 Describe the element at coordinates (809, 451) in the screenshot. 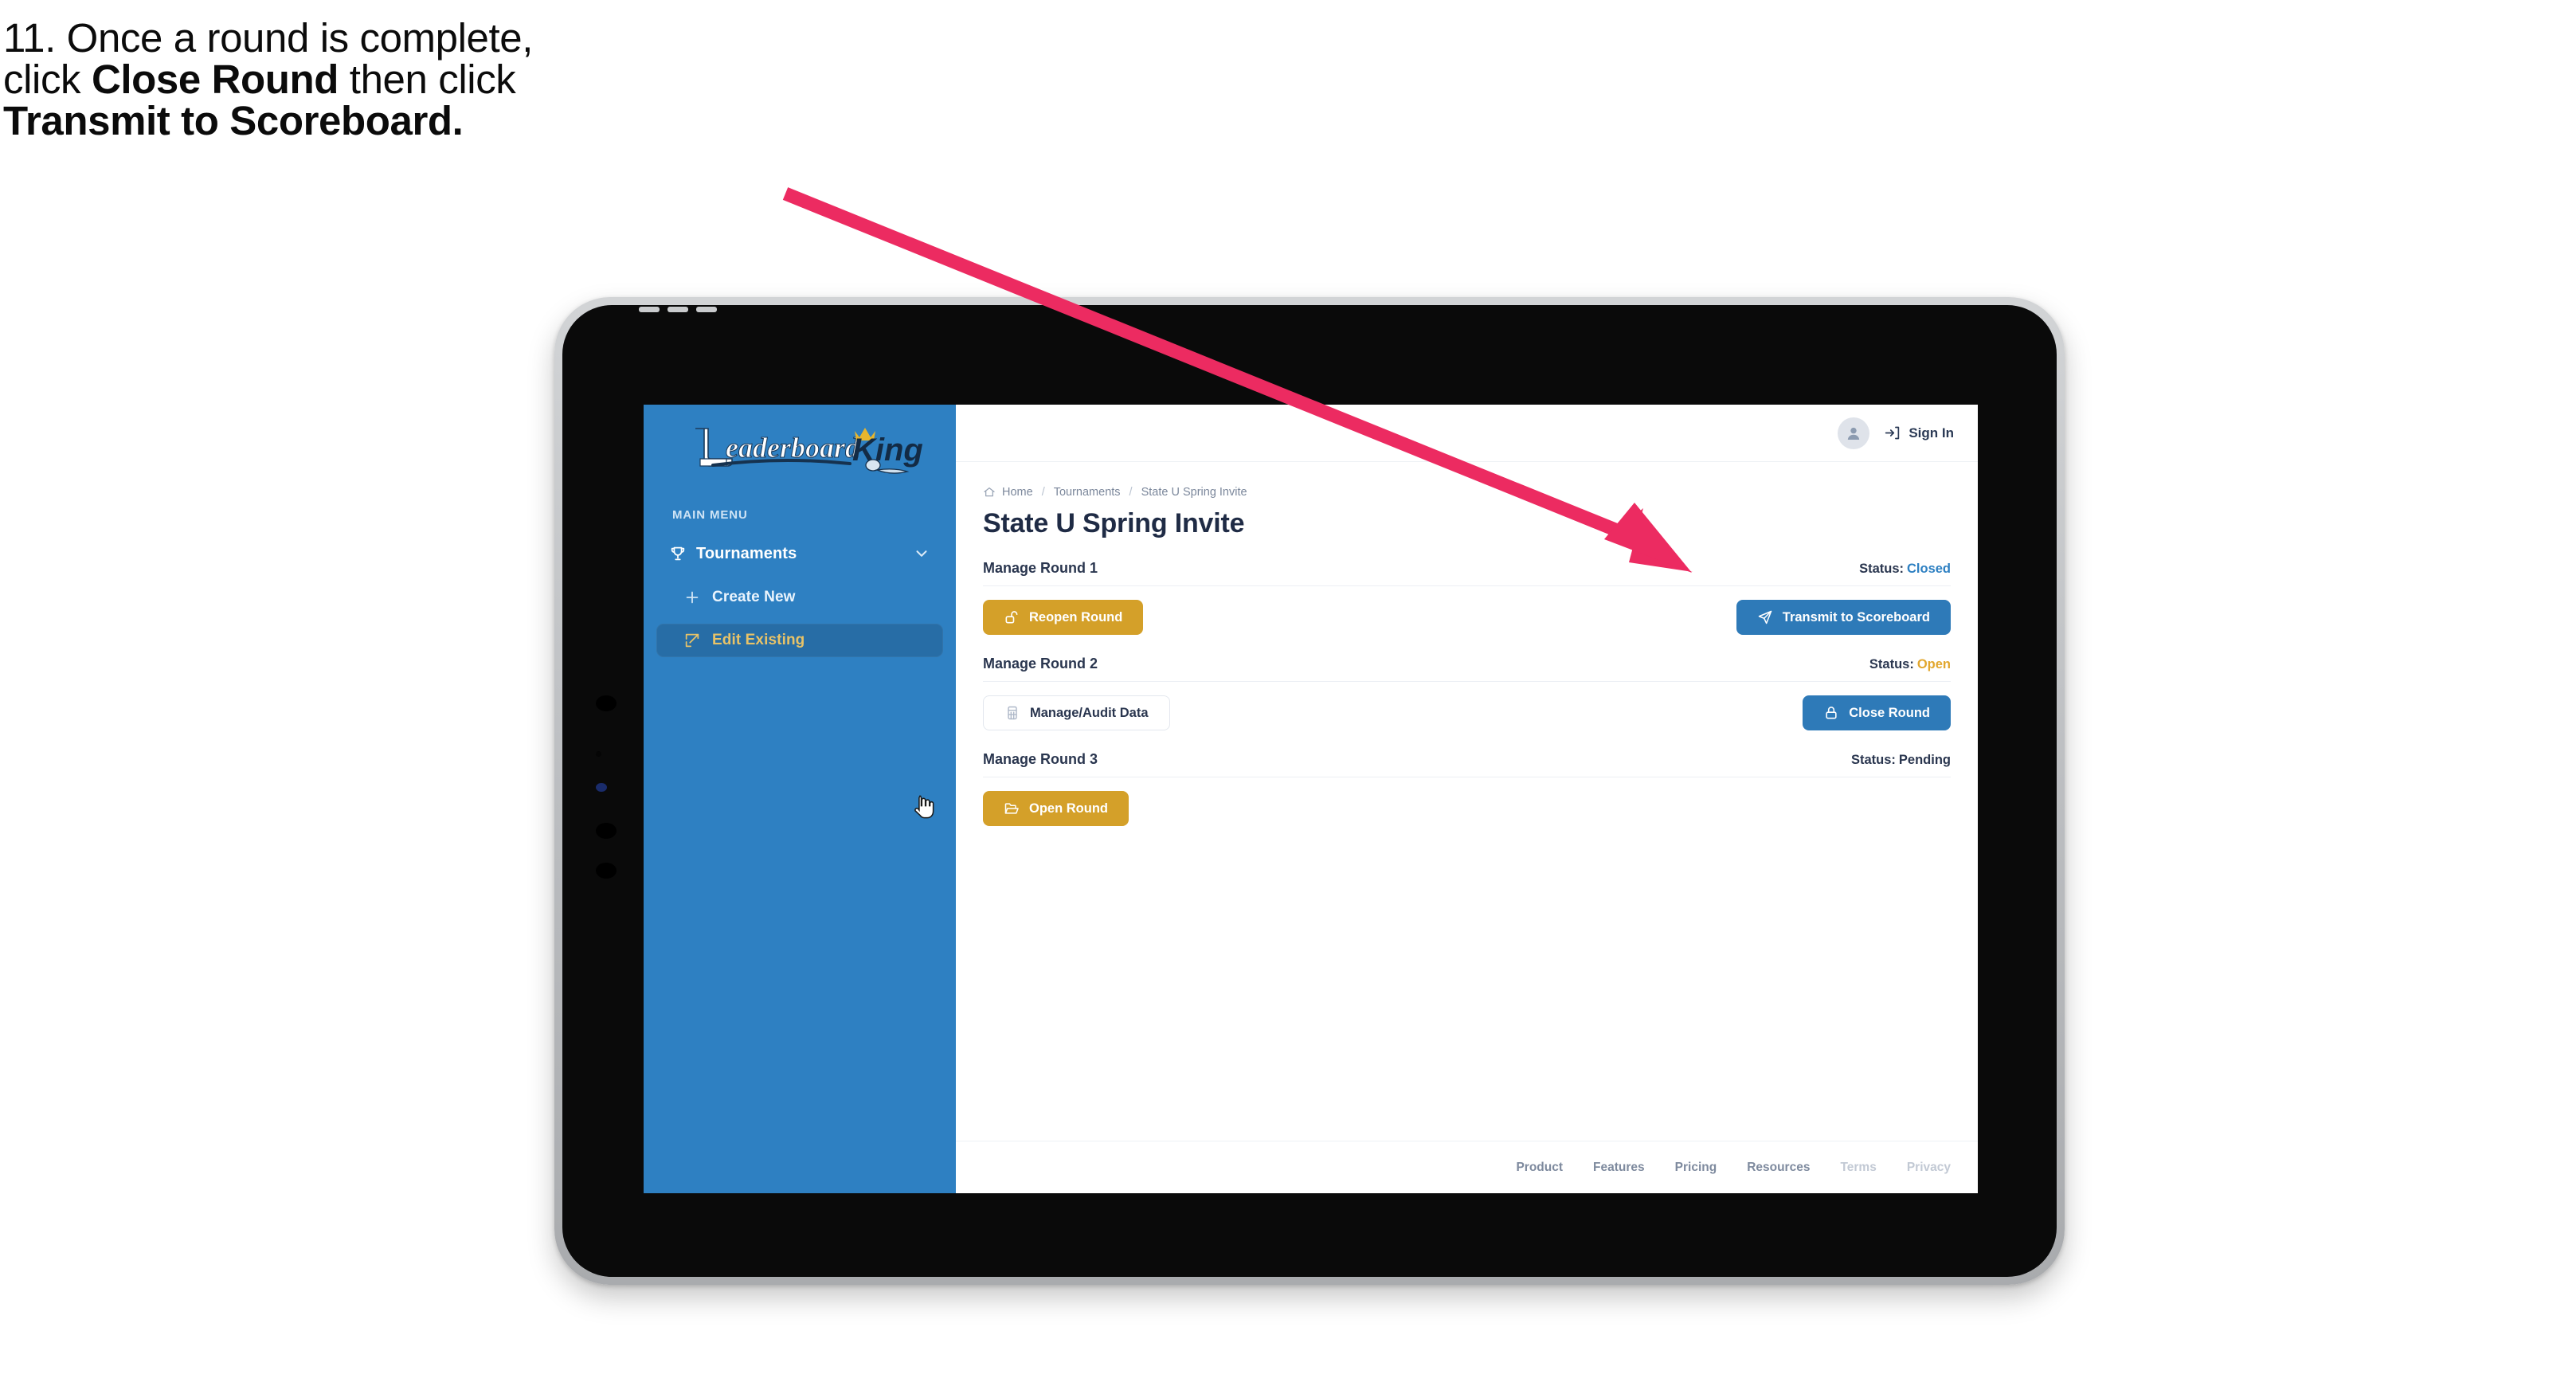

I see `leaderboard-king-logo-icon: eaderboard King` at that location.